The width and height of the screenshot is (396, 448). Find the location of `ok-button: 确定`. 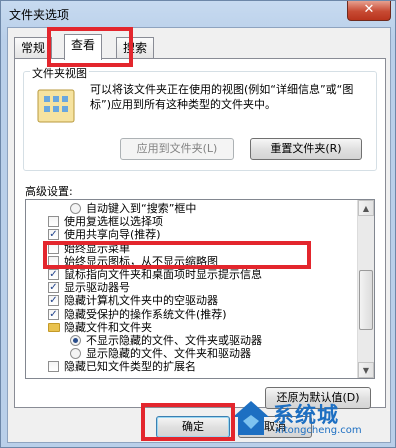

ok-button: 确定 is located at coordinates (193, 427).